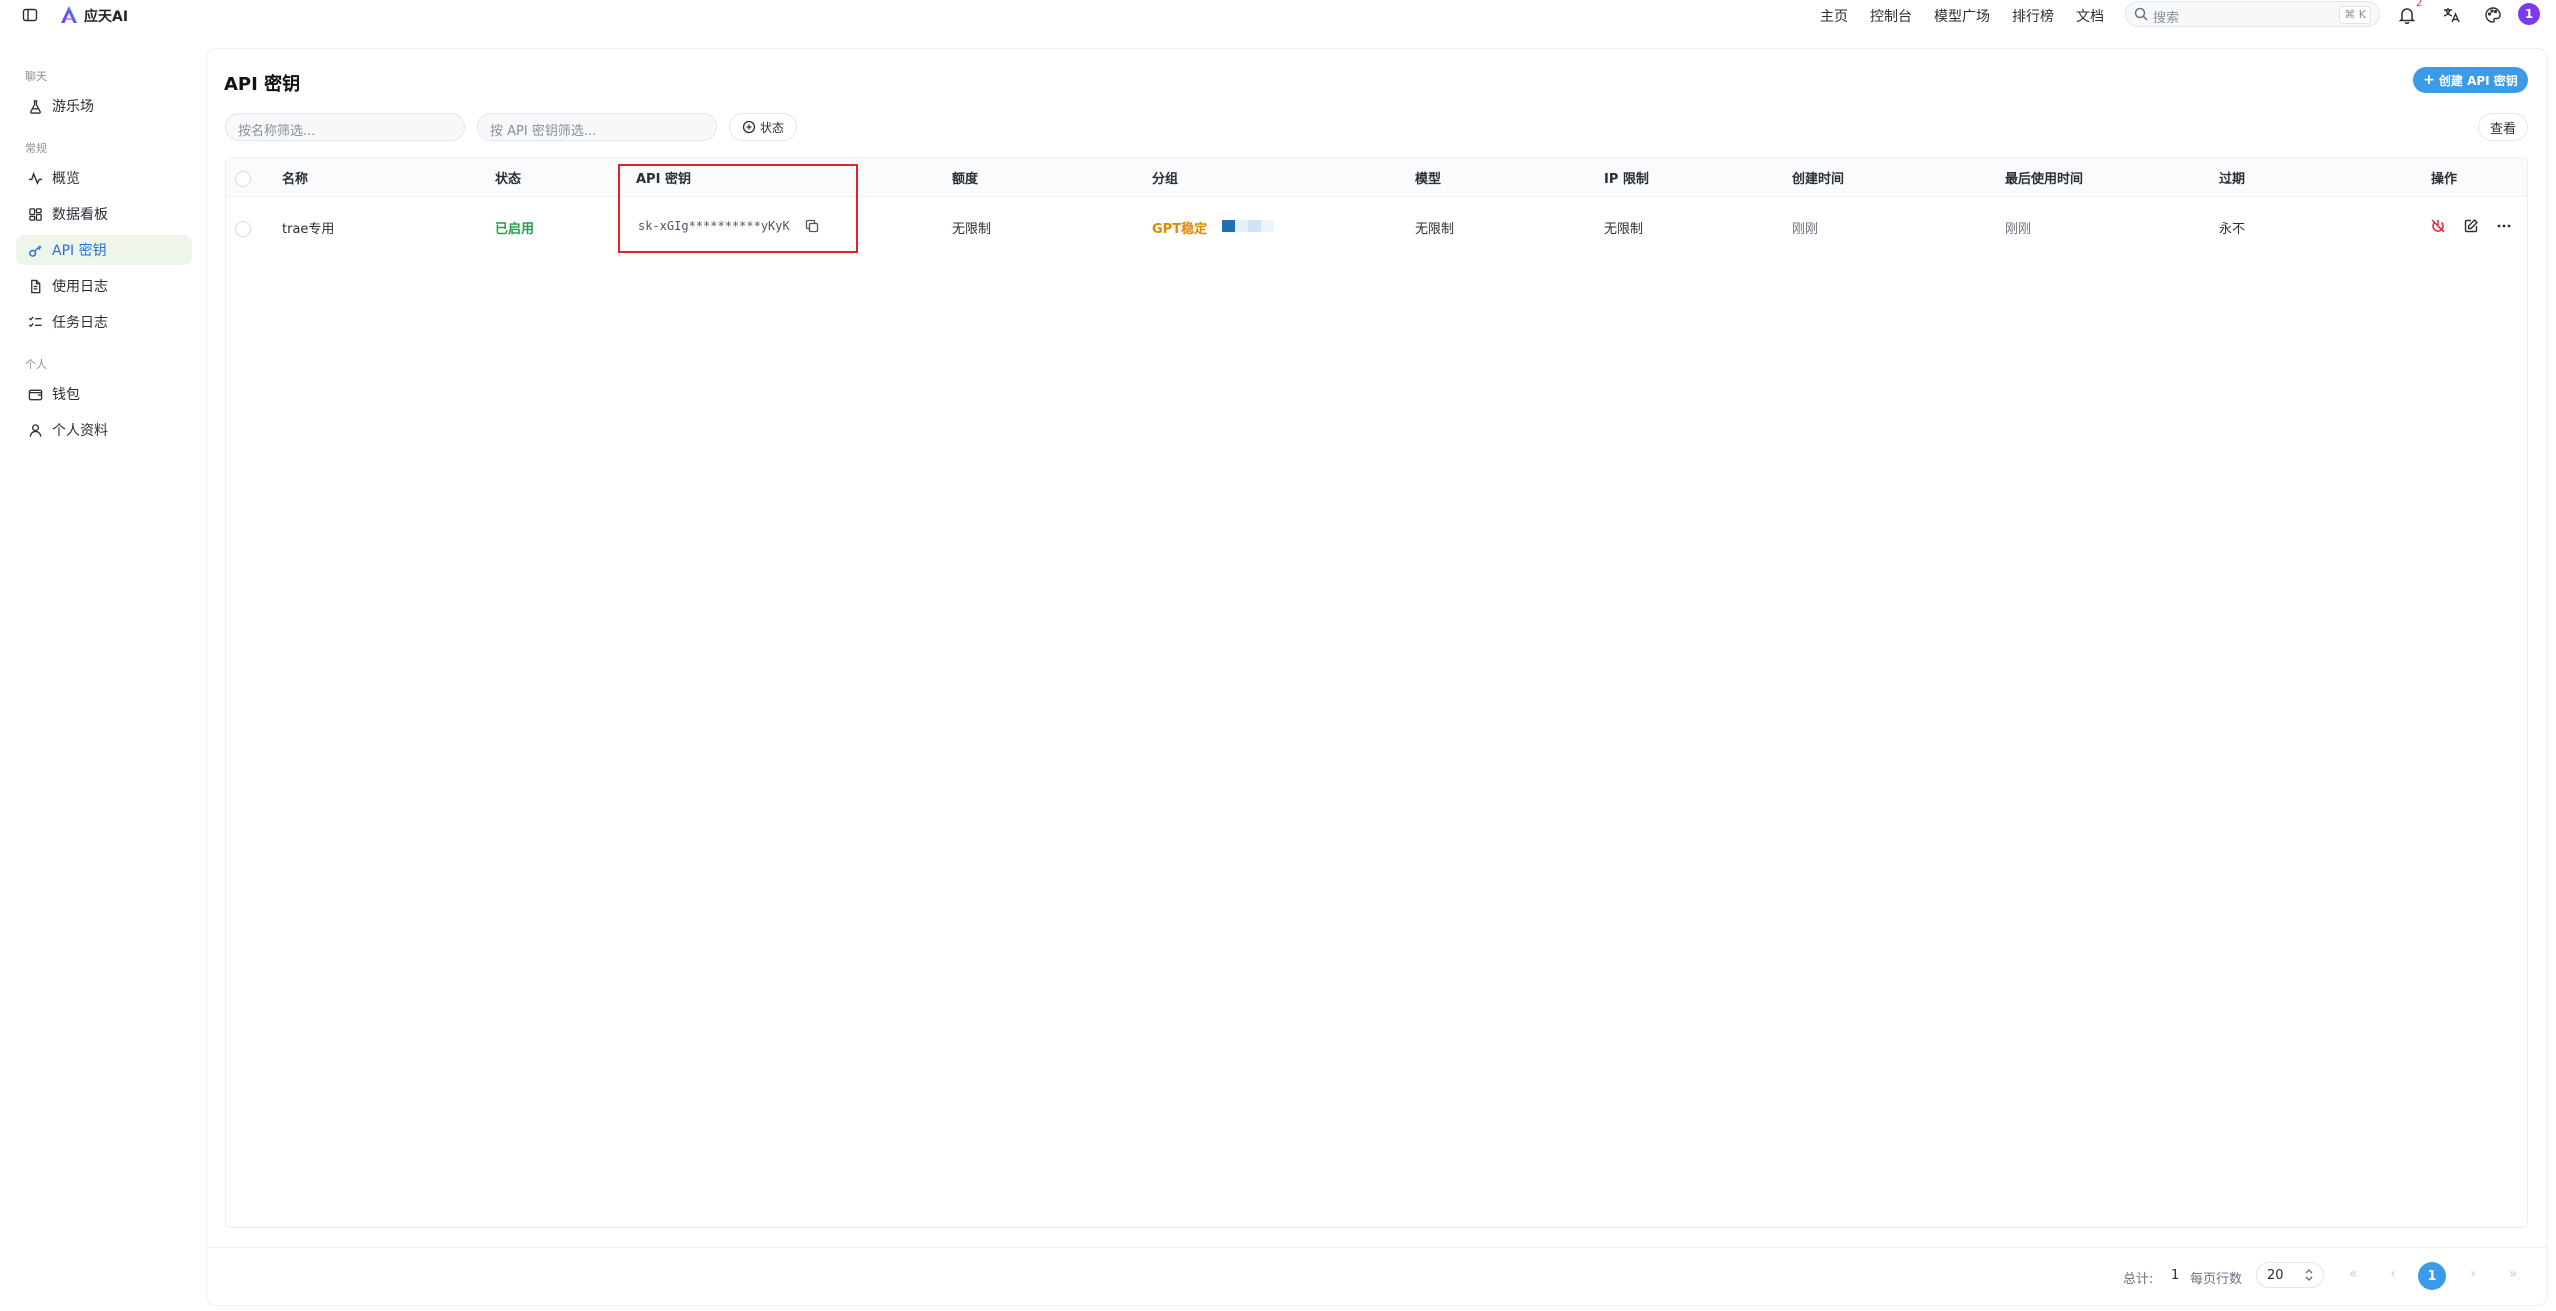 The height and width of the screenshot is (1311, 2556). I want to click on sidebar-item-label: 钱包, so click(66, 395).